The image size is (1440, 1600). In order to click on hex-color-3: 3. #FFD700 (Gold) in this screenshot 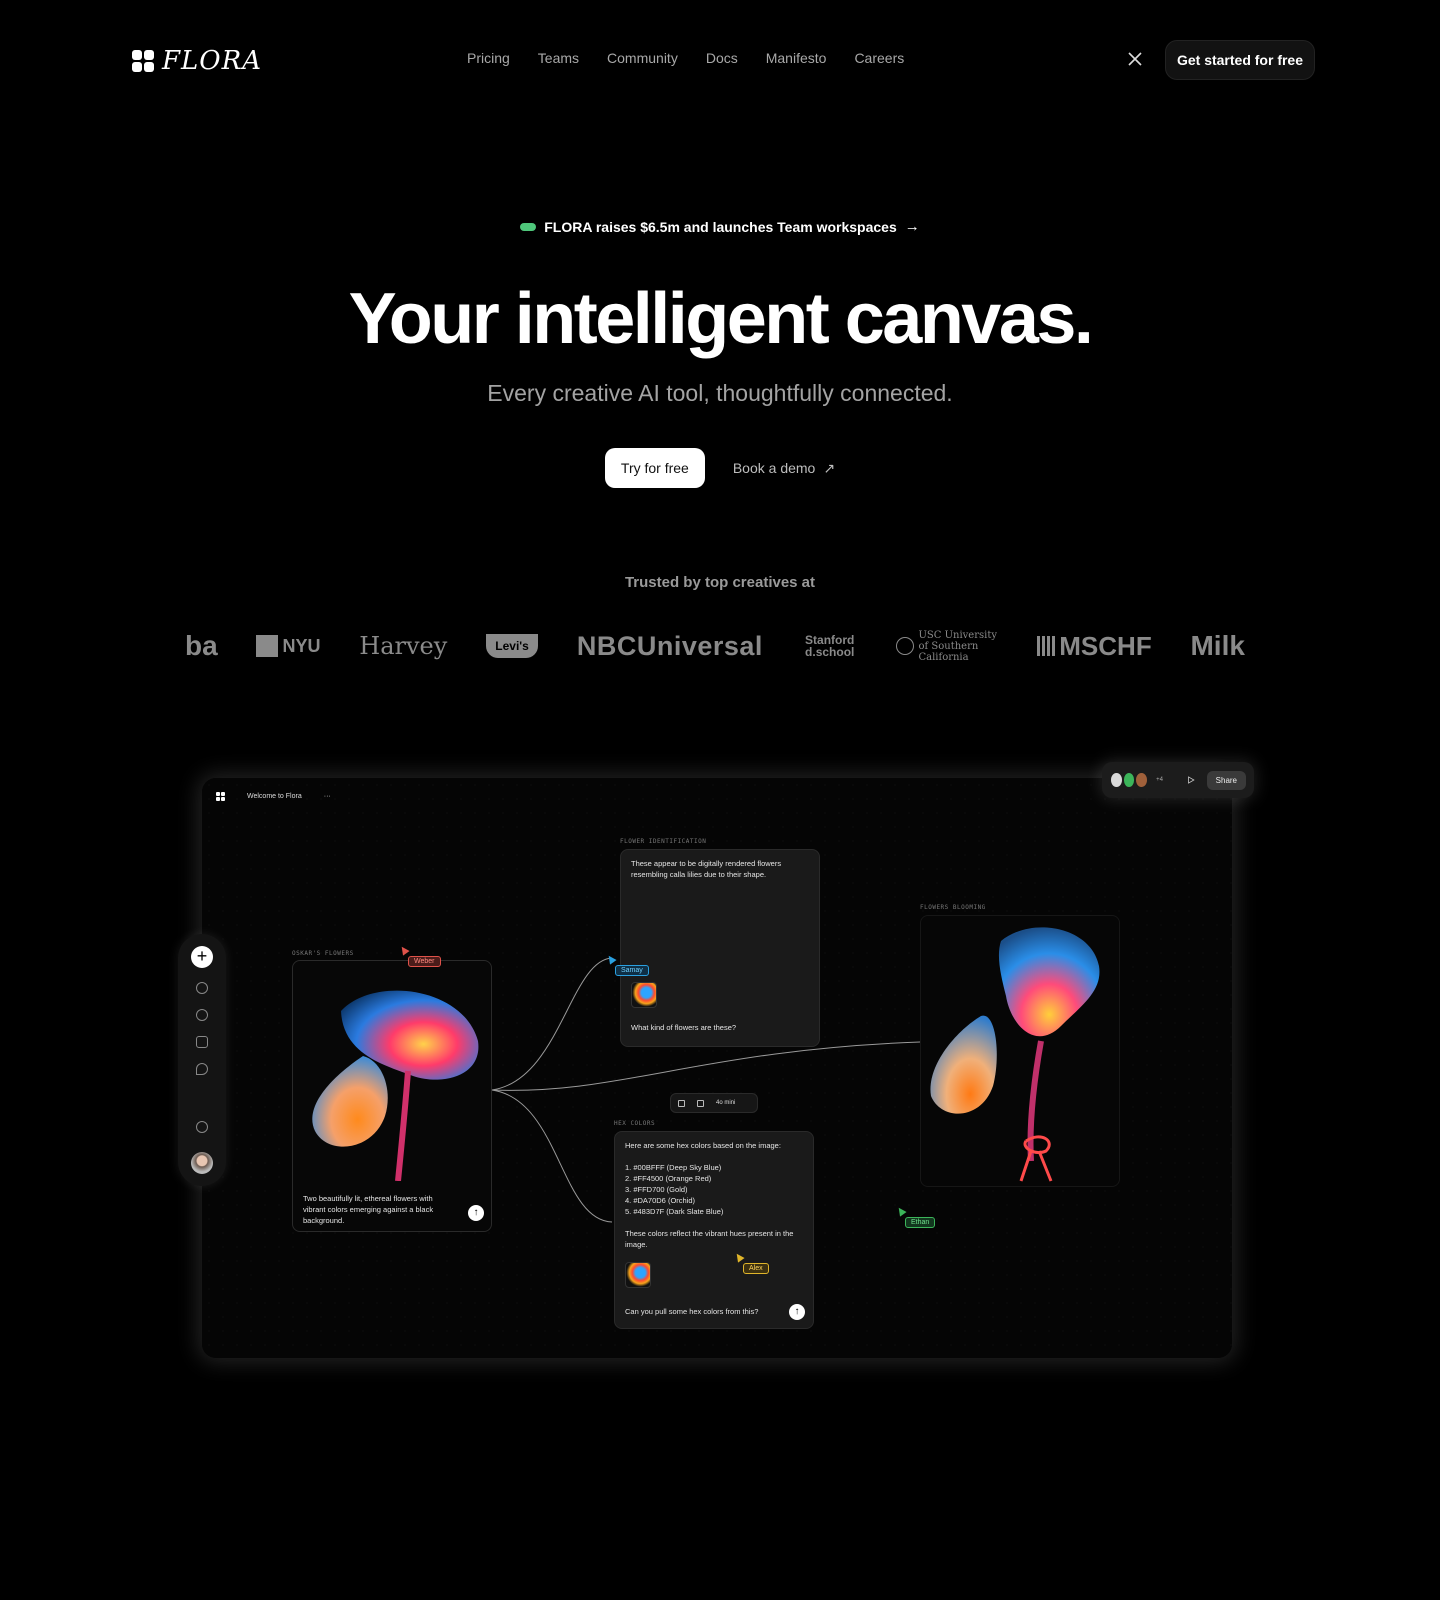, I will do `click(656, 1189)`.